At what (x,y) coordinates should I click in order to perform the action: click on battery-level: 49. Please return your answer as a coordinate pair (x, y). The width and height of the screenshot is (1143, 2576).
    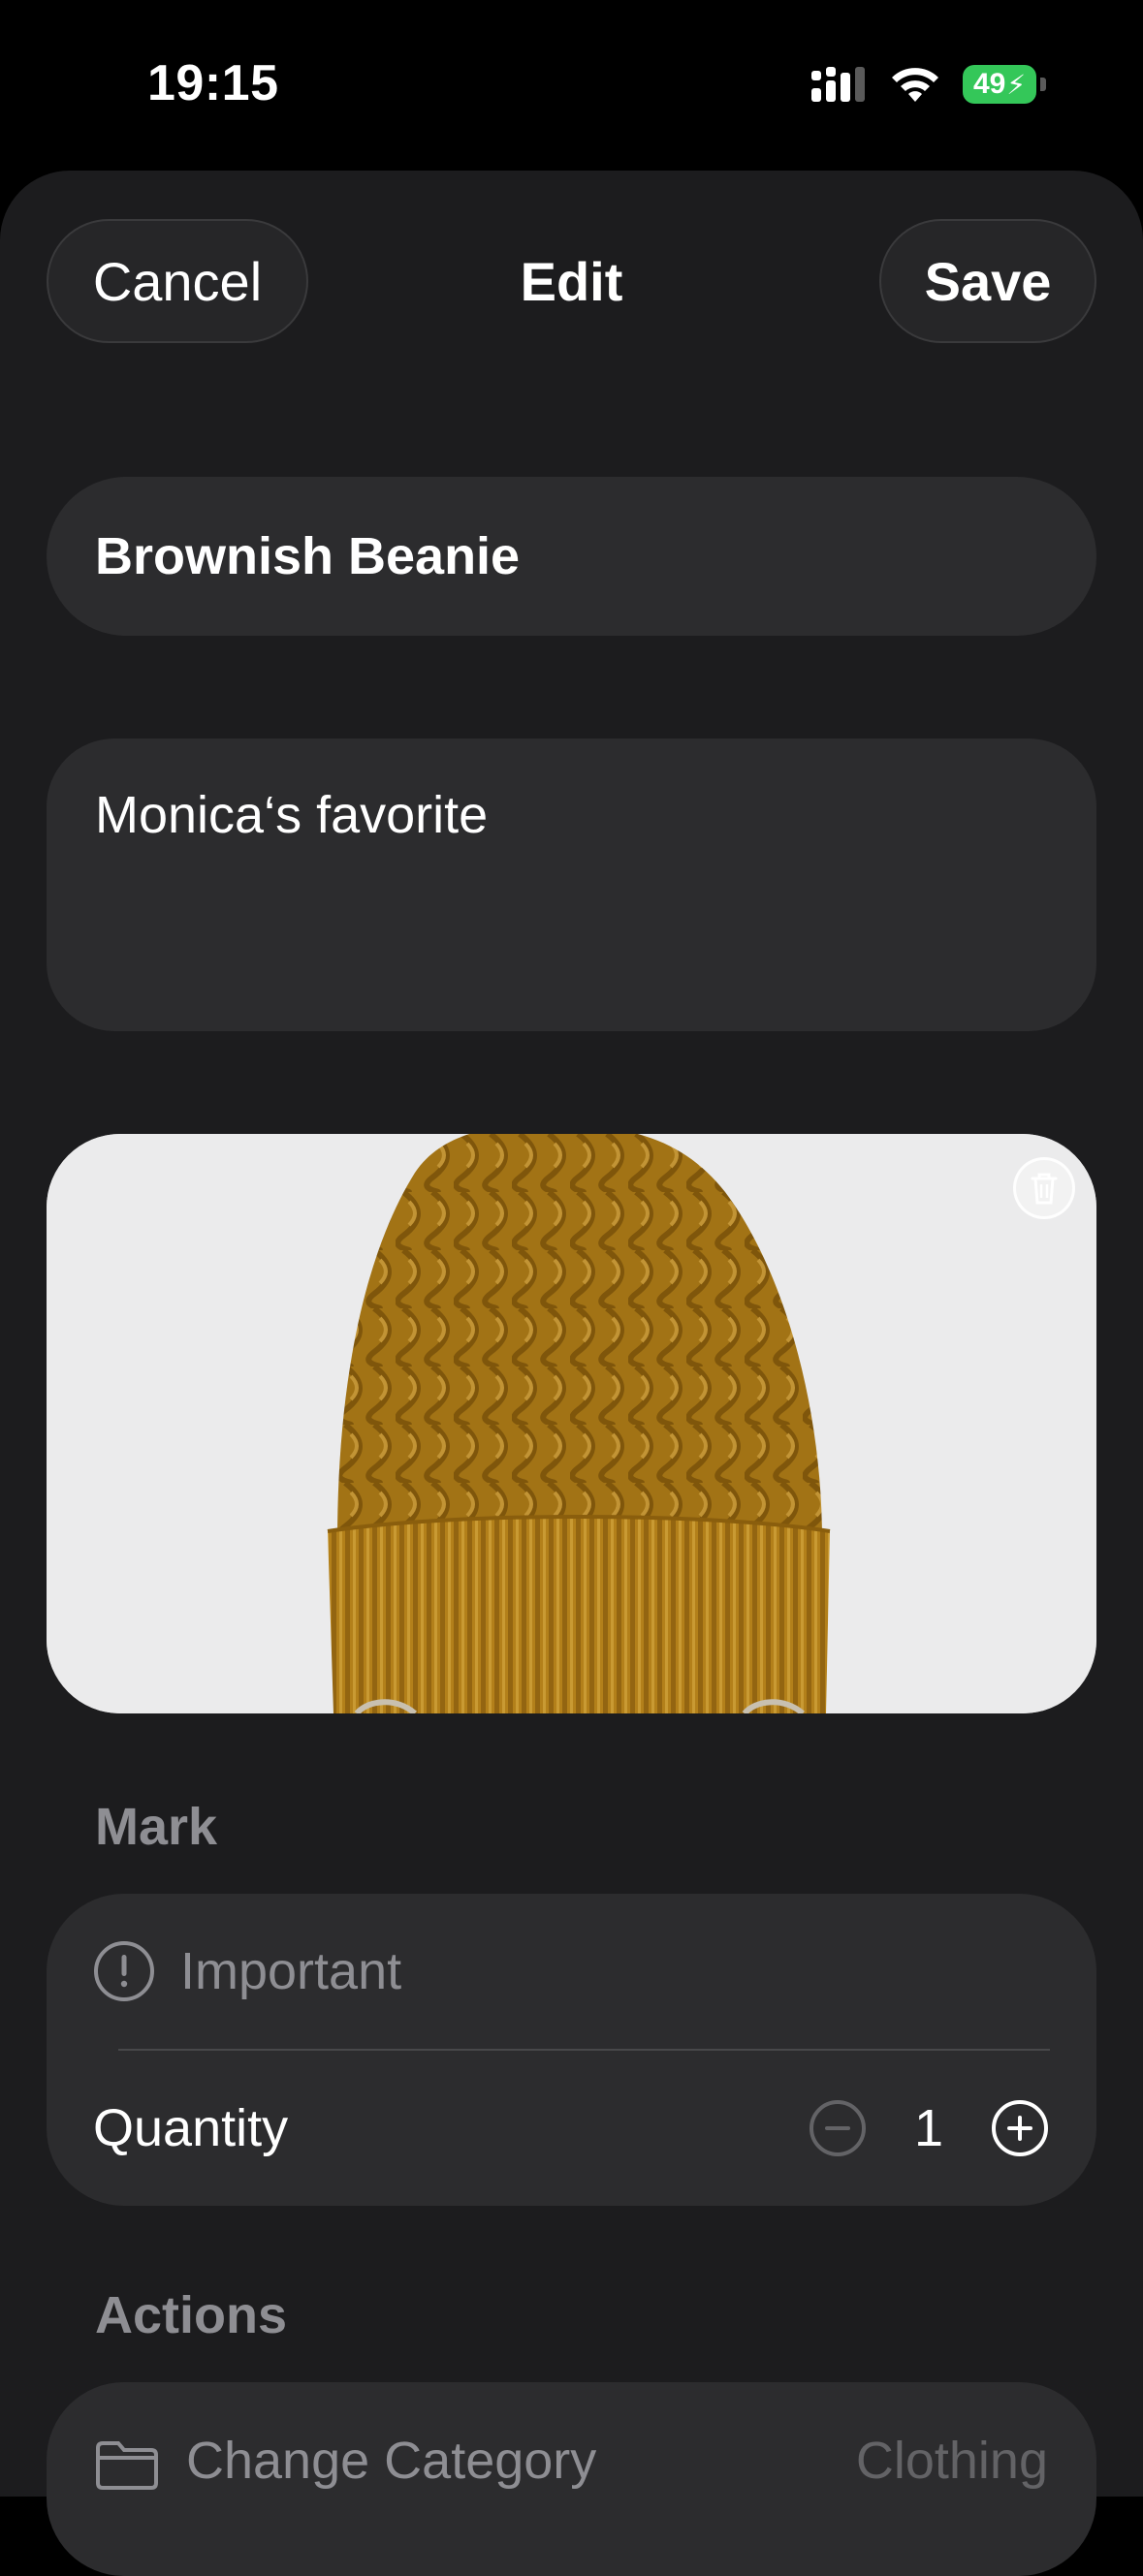
    Looking at the image, I should click on (989, 84).